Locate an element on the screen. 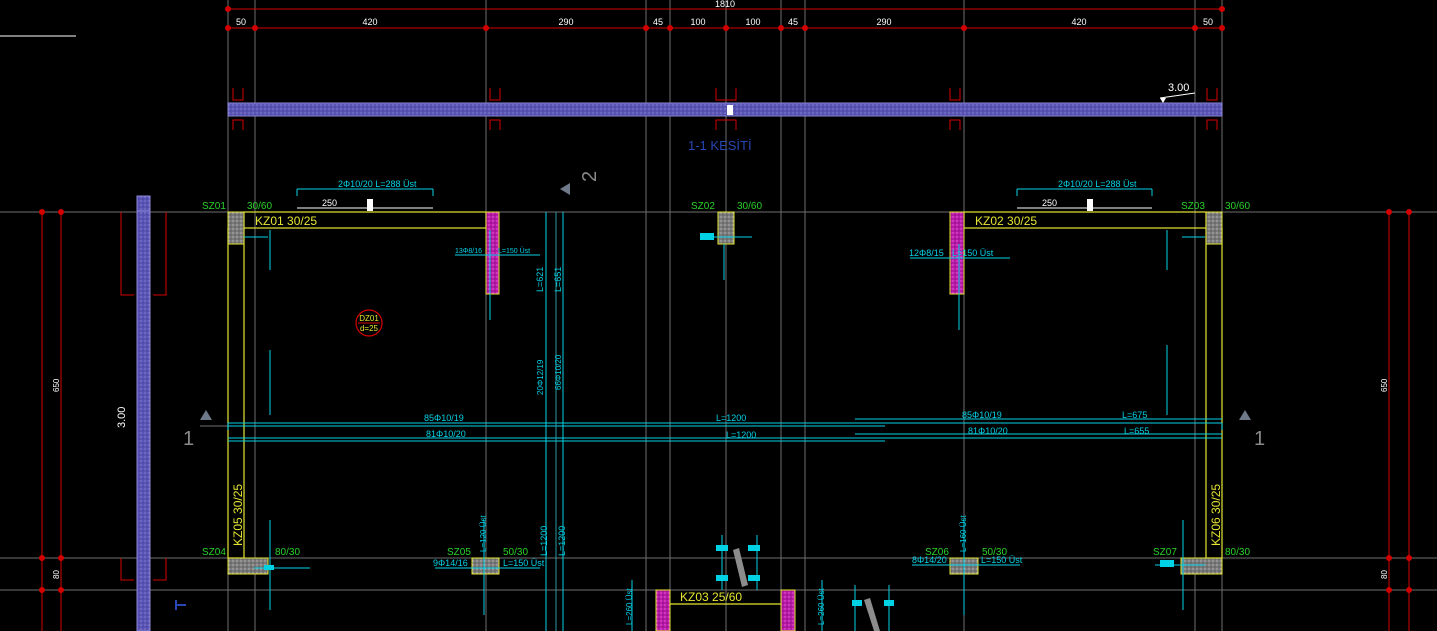  rebar-small-30-right: 30 is located at coordinates (1090, 205).